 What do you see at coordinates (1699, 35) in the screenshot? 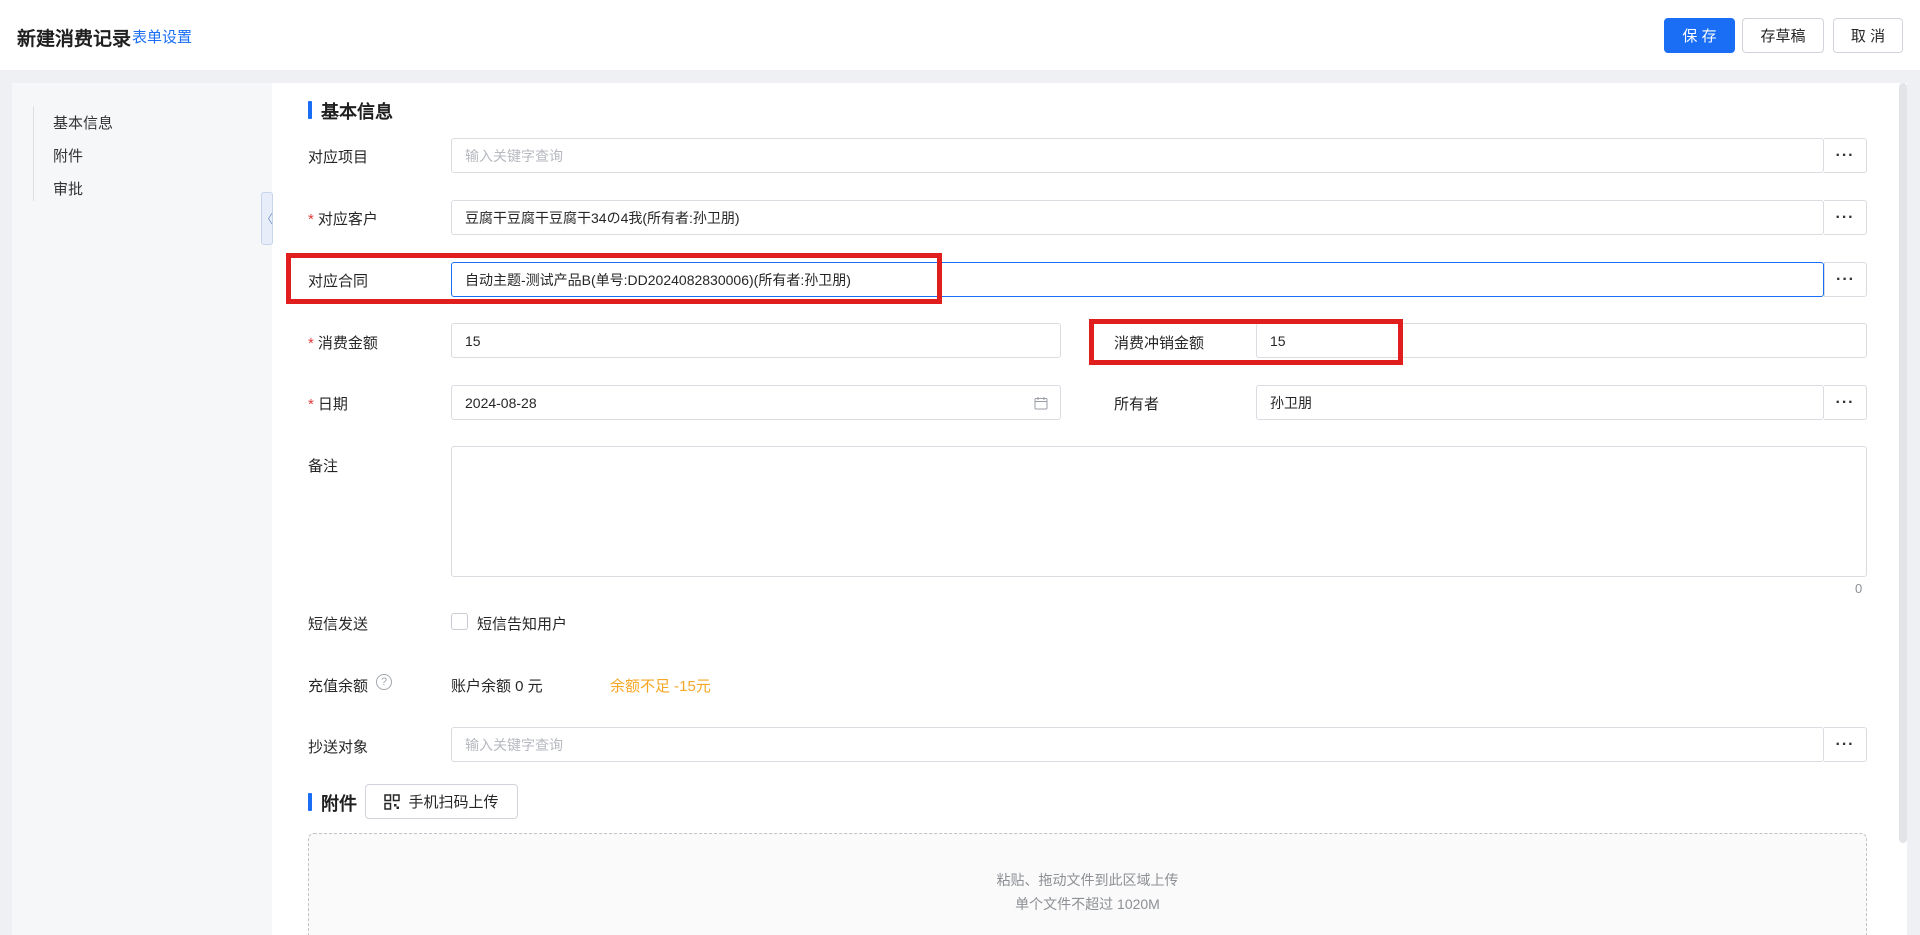
I see `save-button: 保 存` at bounding box center [1699, 35].